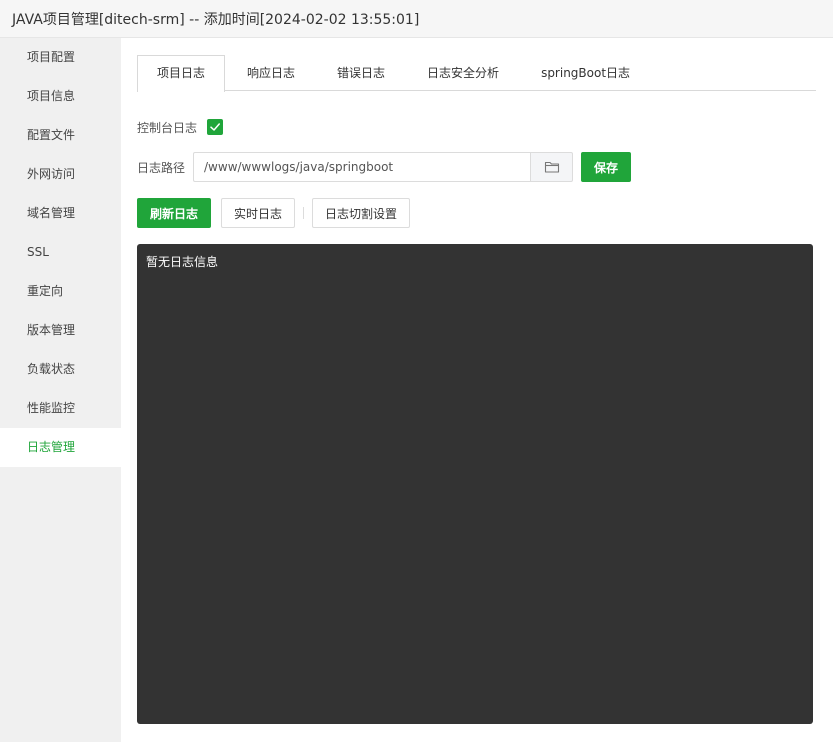  What do you see at coordinates (60, 57) in the screenshot?
I see `sidebar-item-project-config: 项目配置` at bounding box center [60, 57].